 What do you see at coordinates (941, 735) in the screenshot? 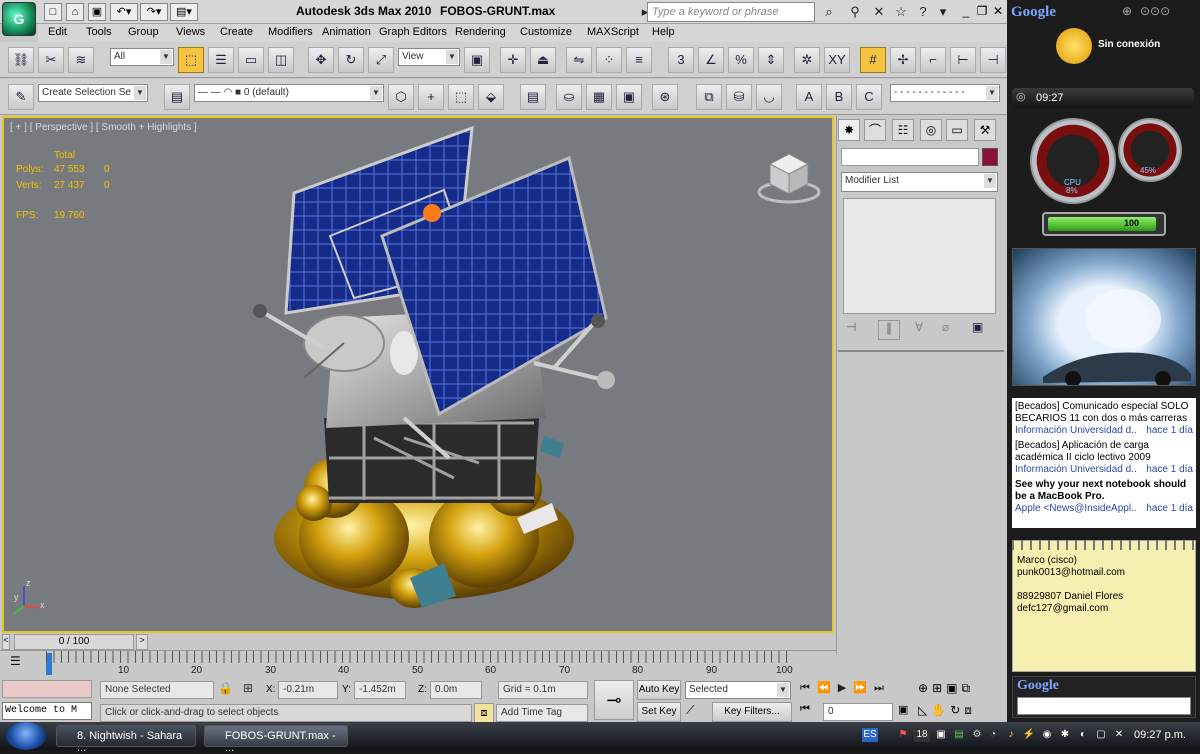
I see `tray-monitor-icon: ▣` at bounding box center [941, 735].